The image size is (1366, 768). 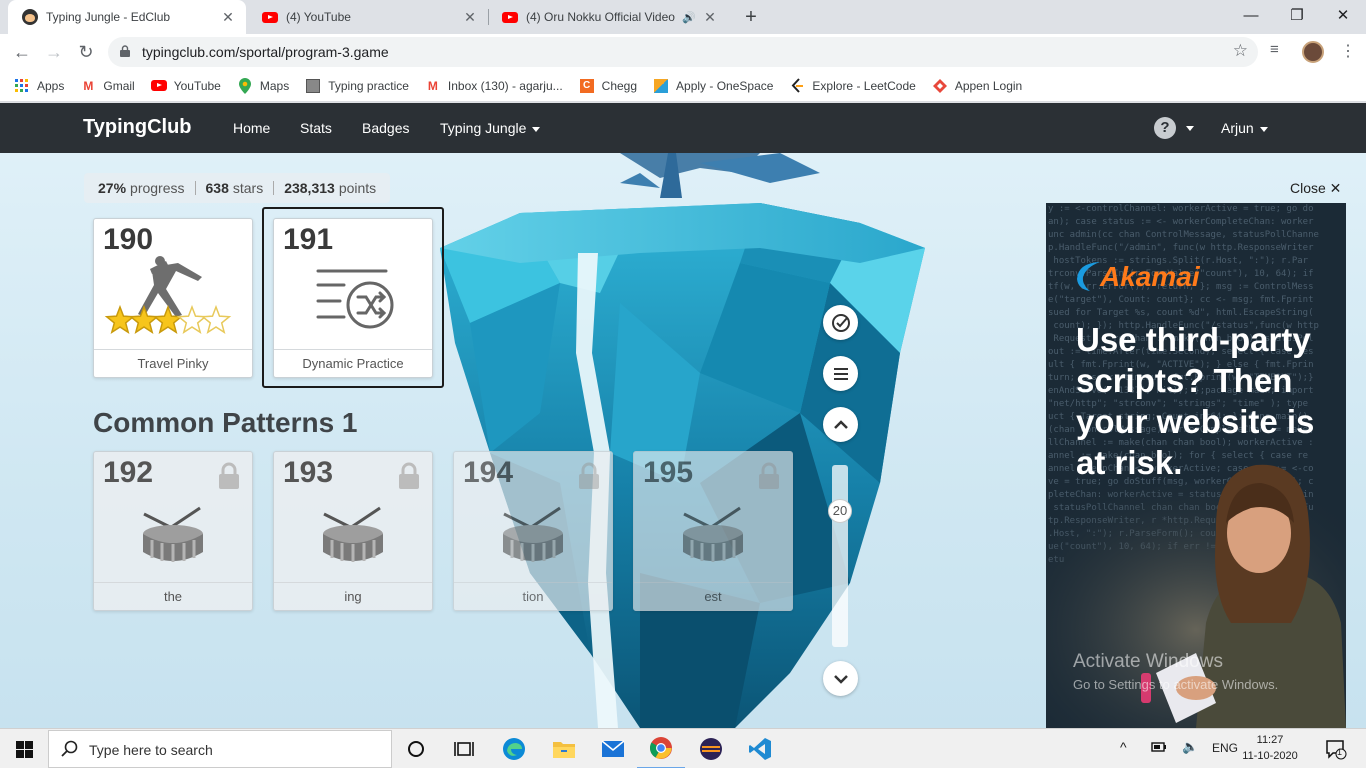 What do you see at coordinates (173, 298) in the screenshot?
I see `lesson-card-190: 190 Travel Pinky` at bounding box center [173, 298].